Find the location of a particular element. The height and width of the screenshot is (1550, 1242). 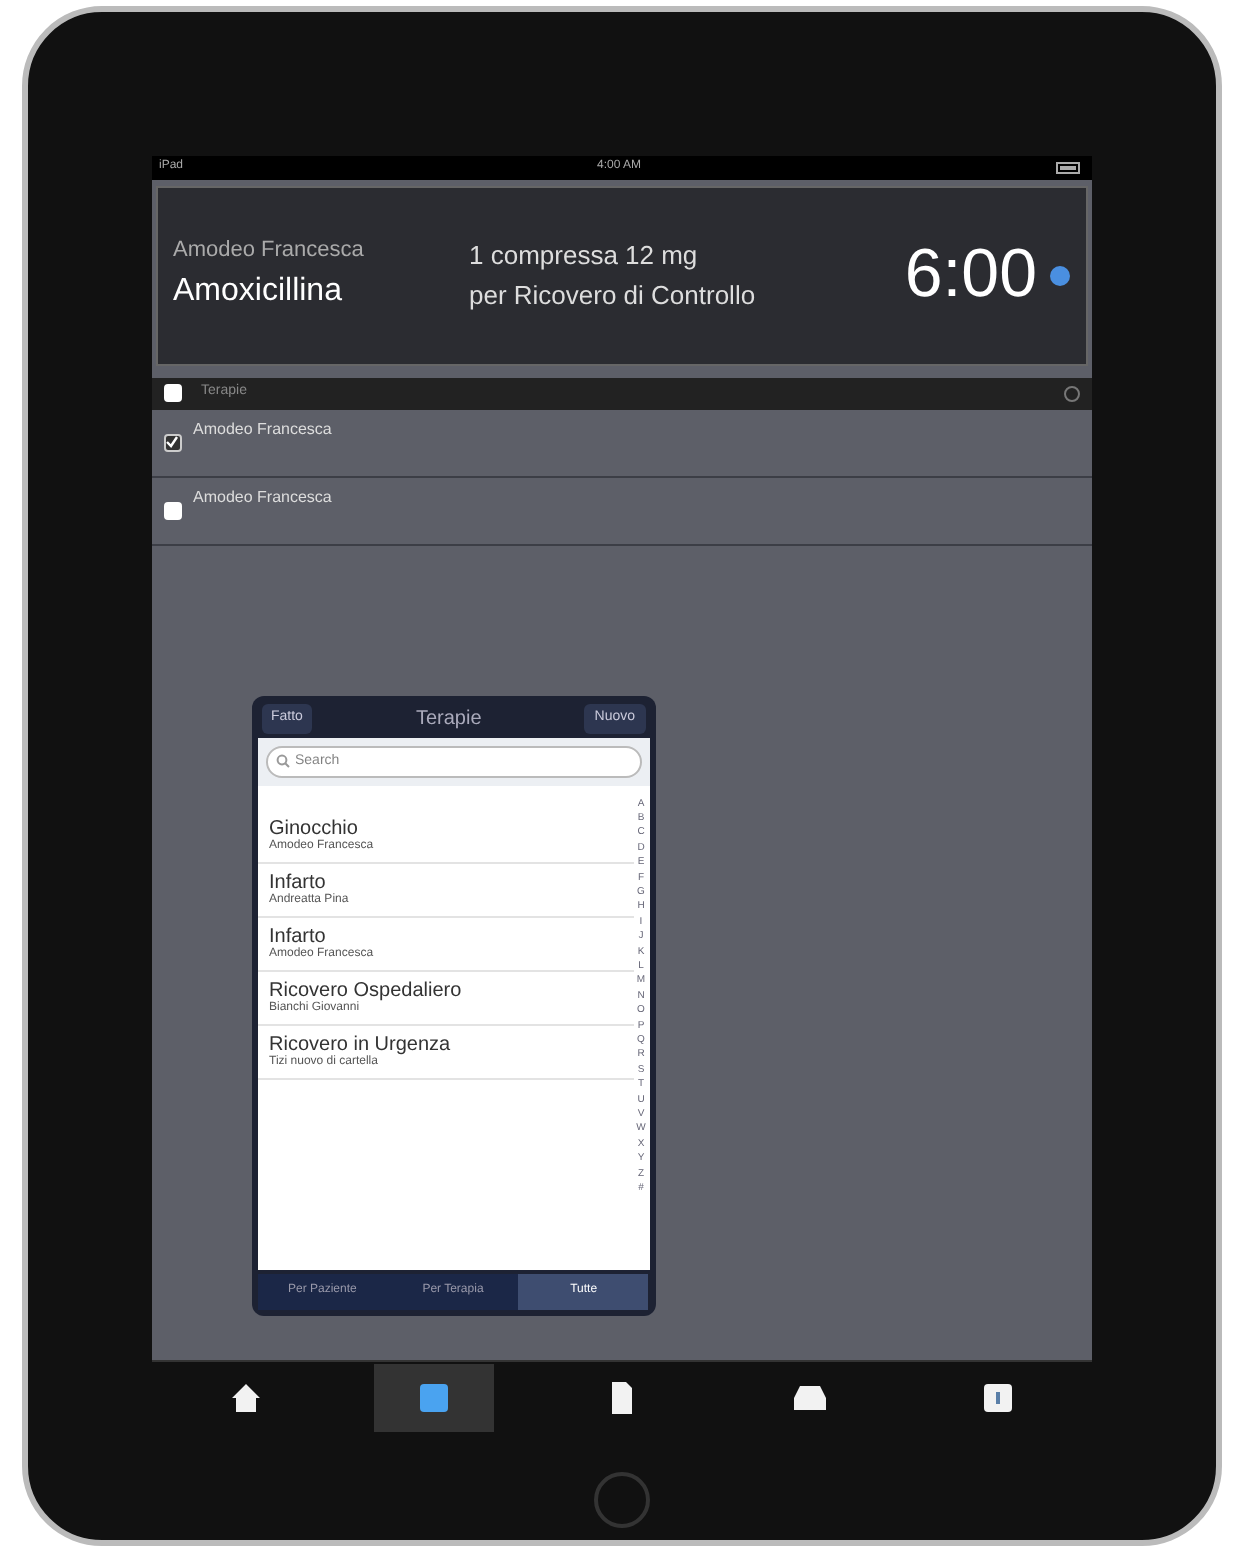

drug-name: Amoxicillina is located at coordinates (258, 291).